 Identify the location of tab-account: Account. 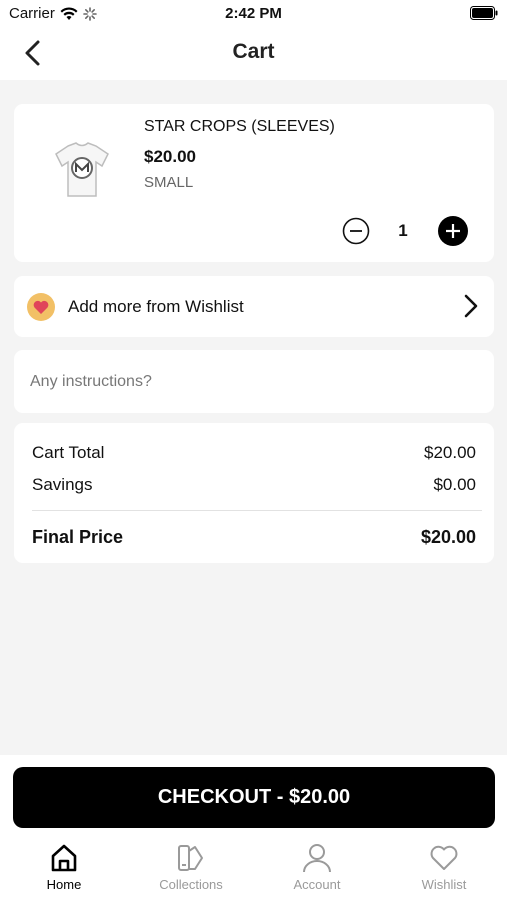
(317, 871).